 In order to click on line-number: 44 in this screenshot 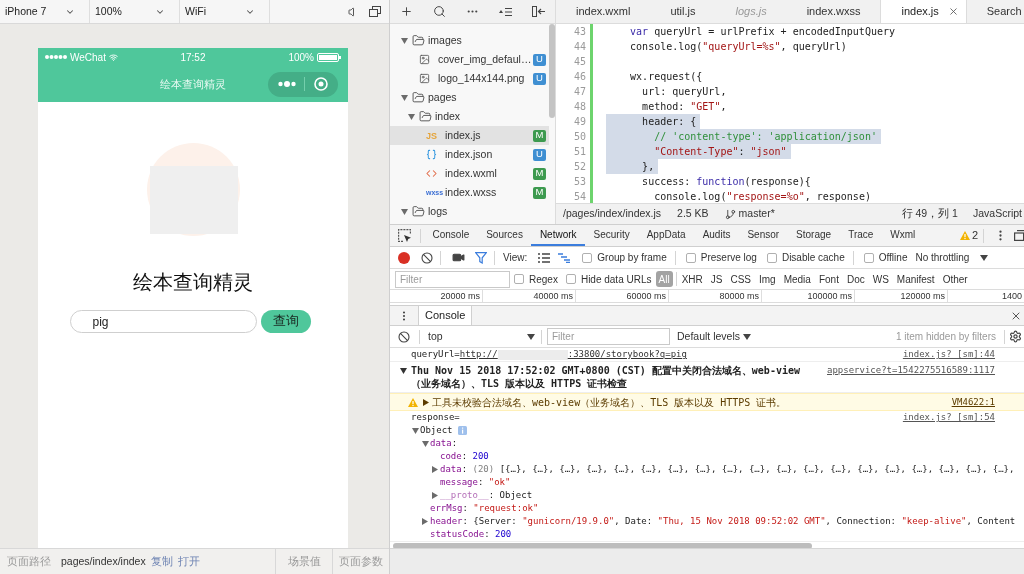, I will do `click(579, 47)`.